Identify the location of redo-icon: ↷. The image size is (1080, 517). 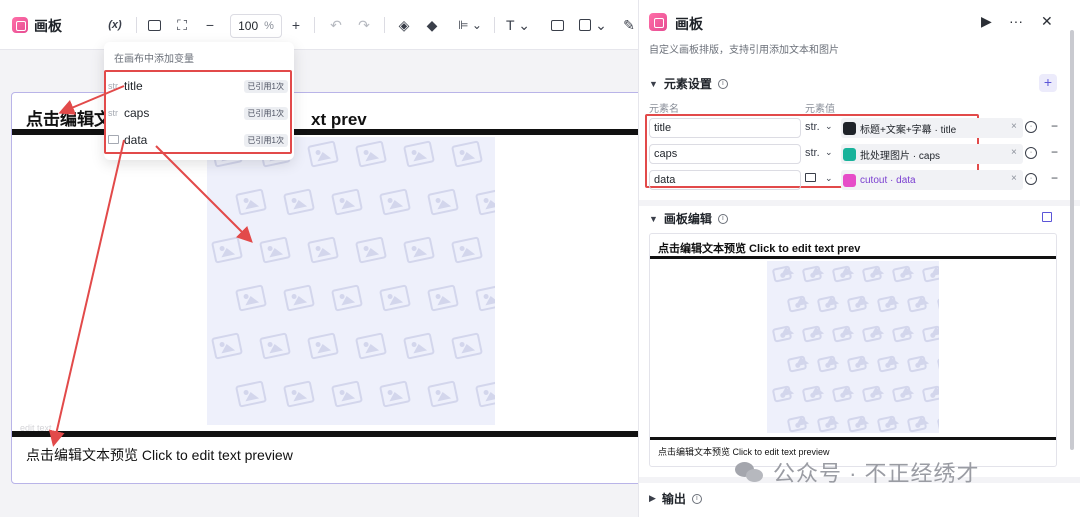
(364, 25).